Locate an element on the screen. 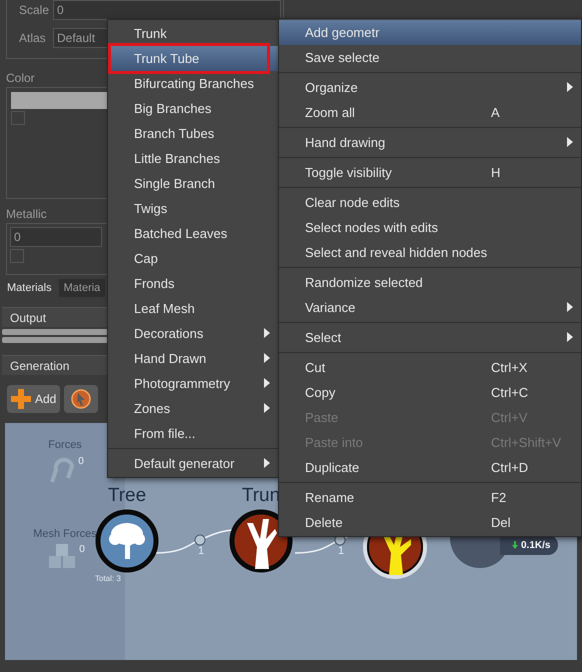 This screenshot has width=582, height=672. menu-item: Cap is located at coordinates (193, 258).